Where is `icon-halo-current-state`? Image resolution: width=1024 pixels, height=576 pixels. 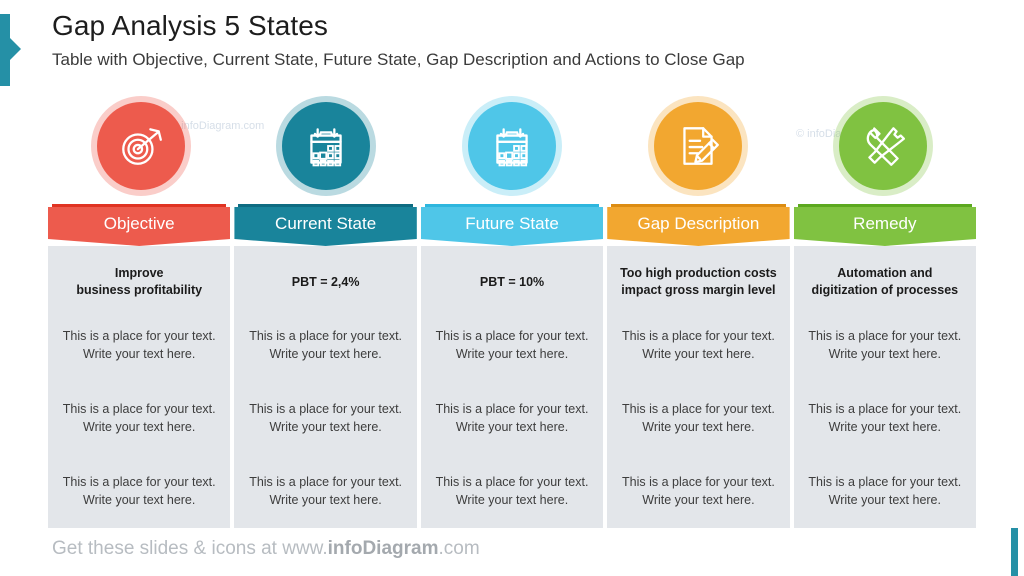
icon-halo-current-state is located at coordinates (326, 146).